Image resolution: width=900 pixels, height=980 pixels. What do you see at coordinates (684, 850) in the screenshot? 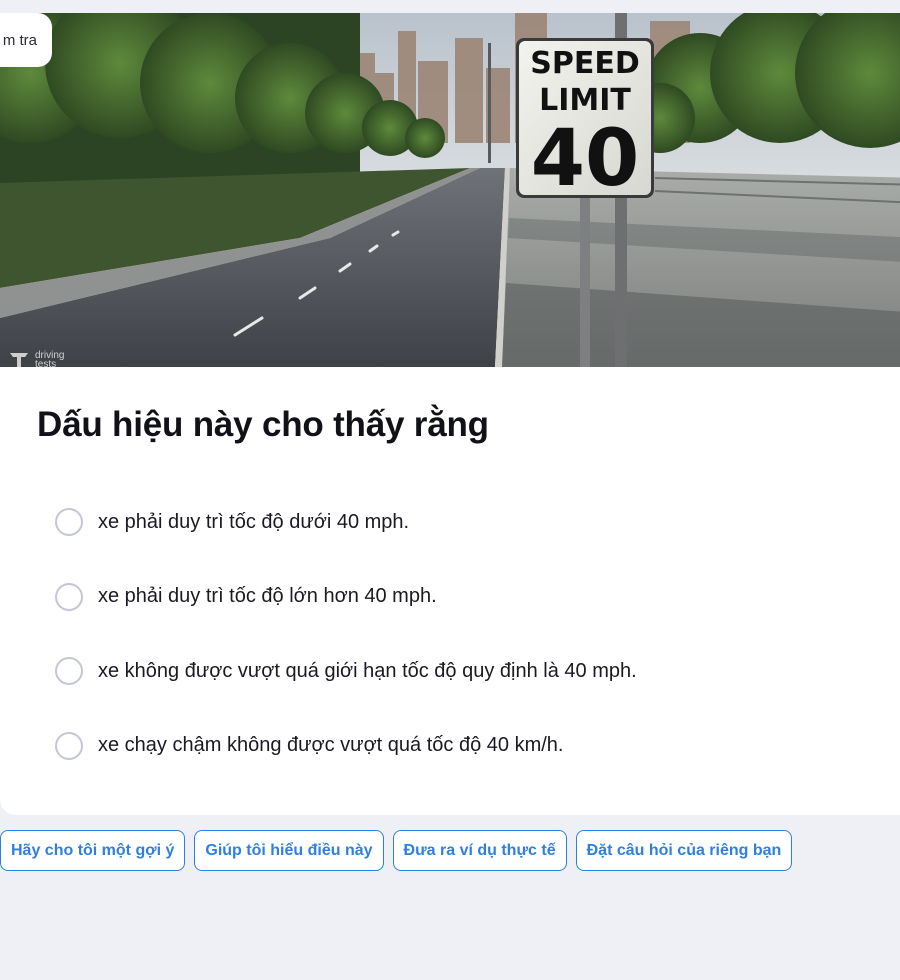
I see `ask-own-question-button: Đặt câu hỏi của riêng bạn` at bounding box center [684, 850].